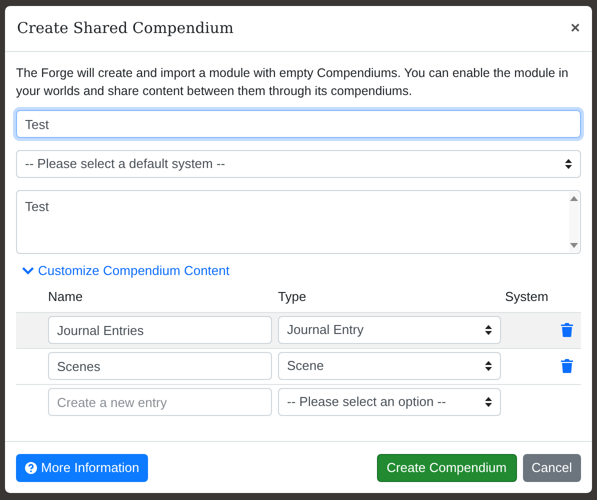  I want to click on name-field: Test, so click(298, 124).